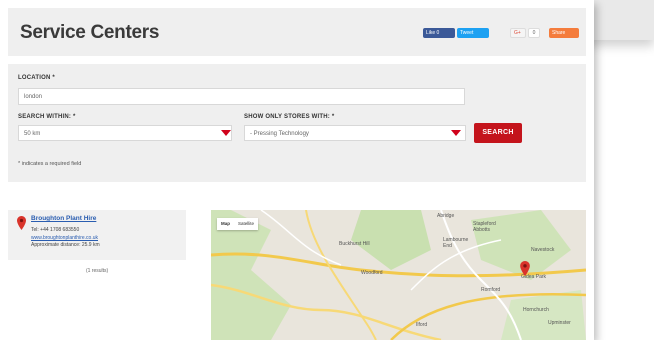 The height and width of the screenshot is (340, 654). What do you see at coordinates (518, 33) in the screenshot?
I see `gplus-button: G+` at bounding box center [518, 33].